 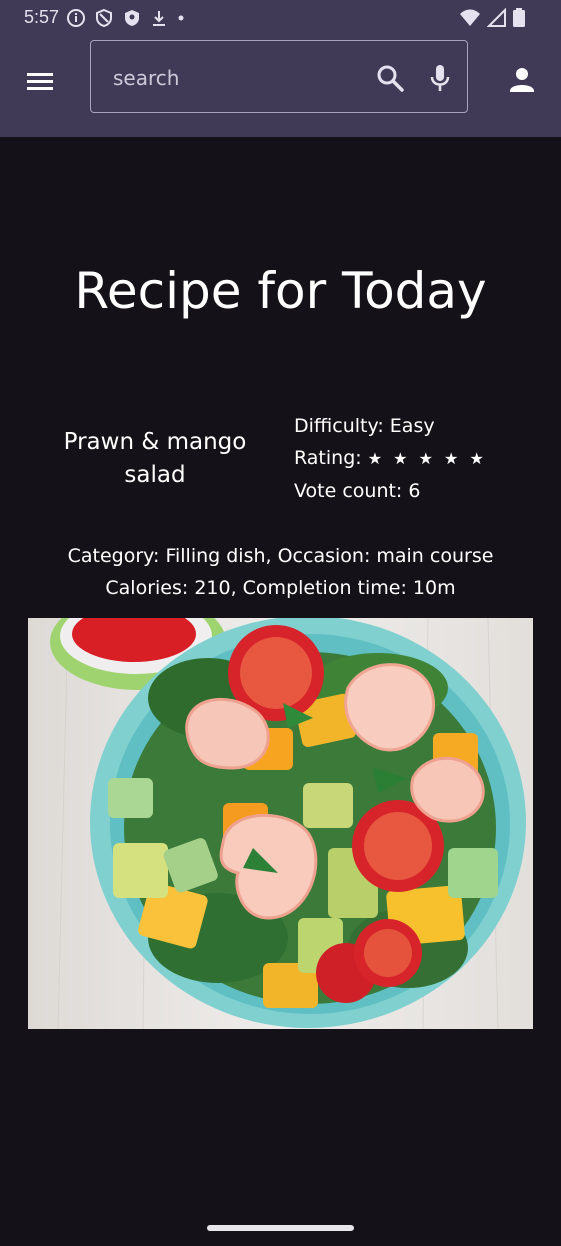 I want to click on search-input, so click(x=238, y=78).